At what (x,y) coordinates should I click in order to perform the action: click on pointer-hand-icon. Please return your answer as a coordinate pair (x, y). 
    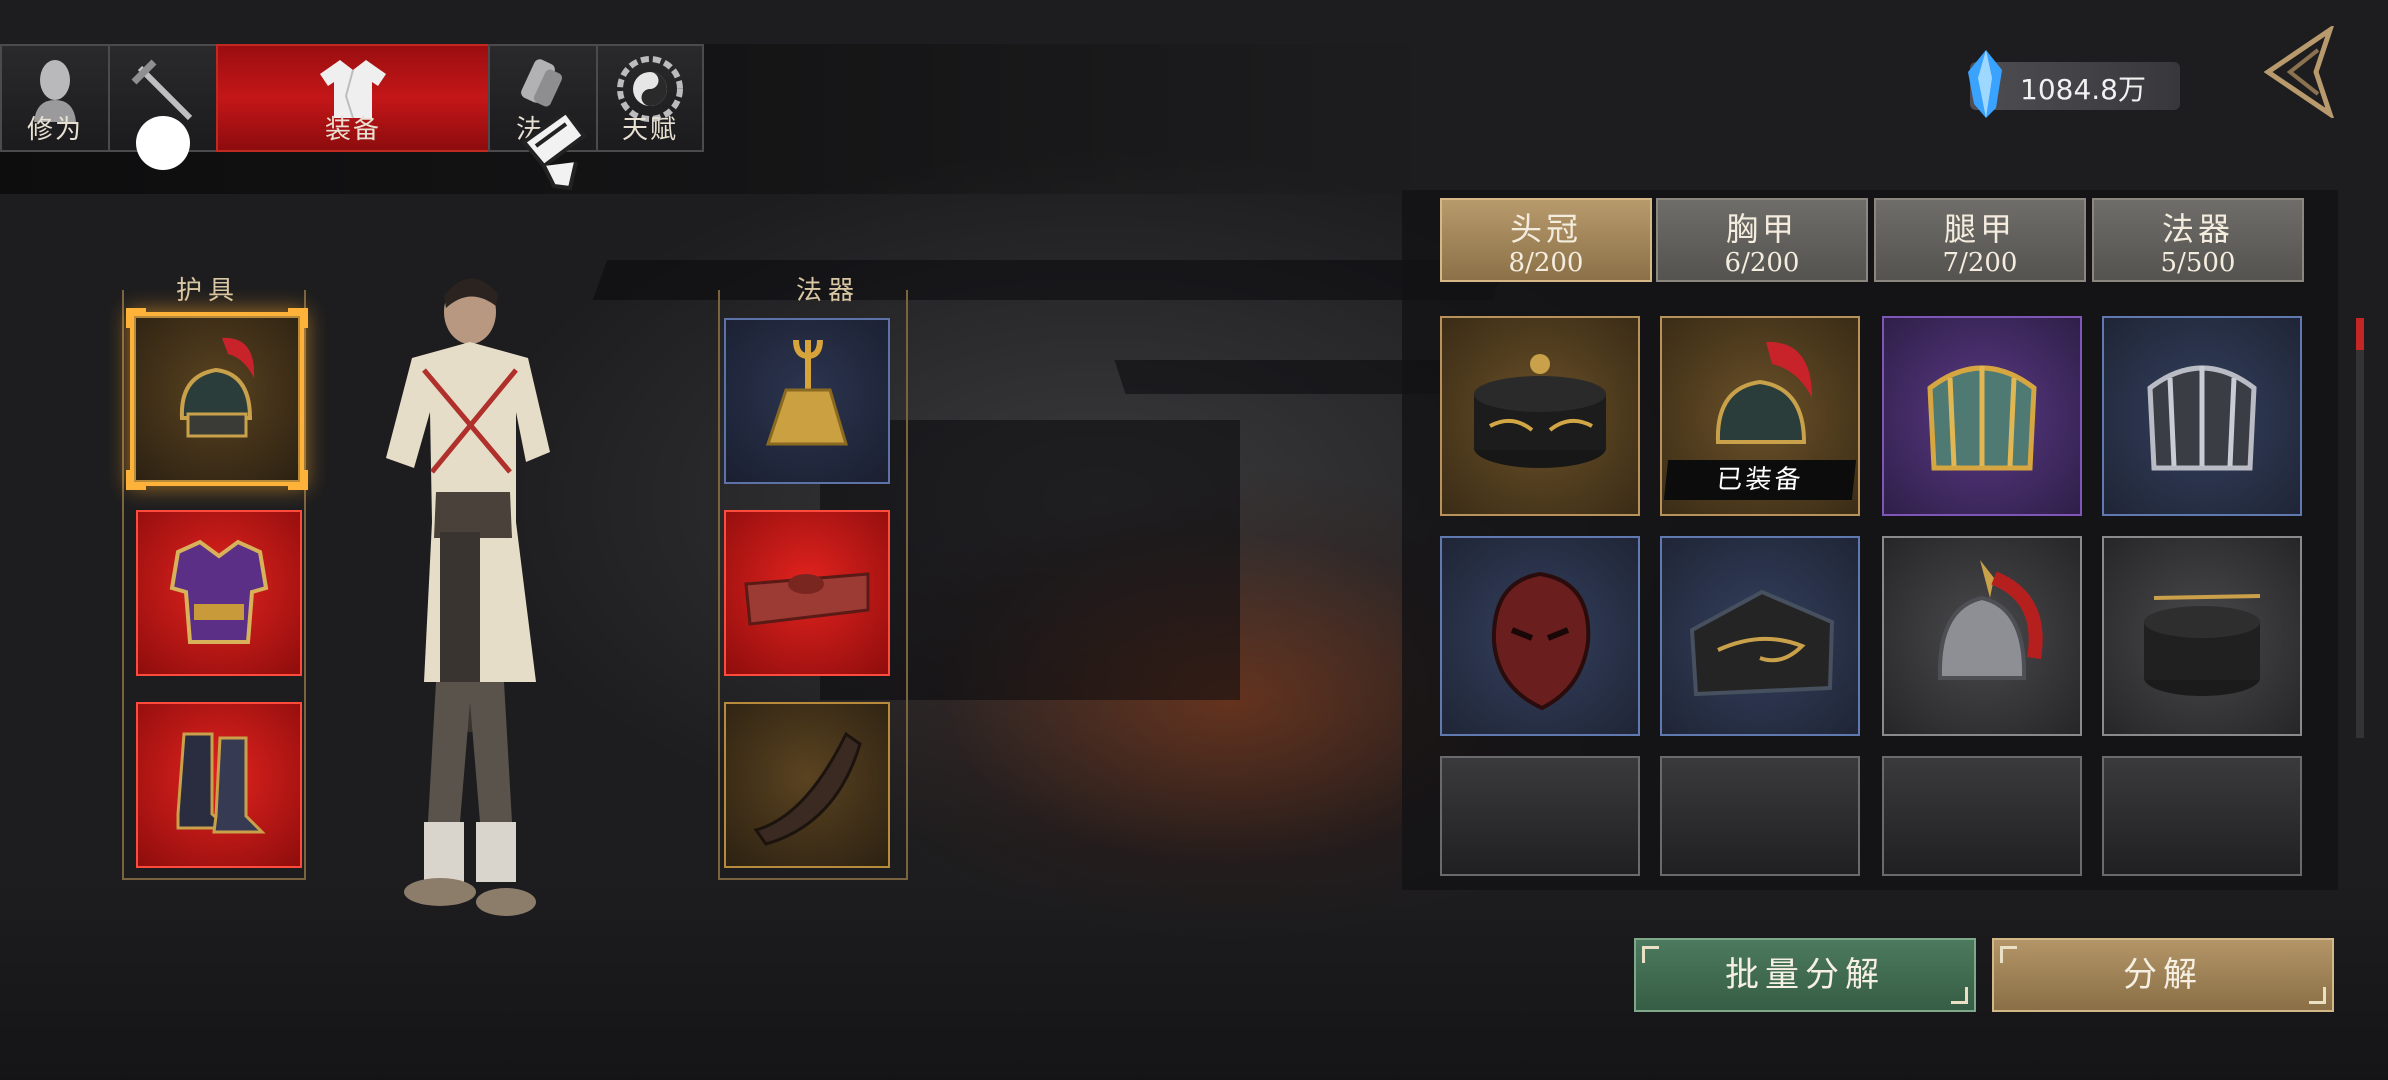
    Looking at the image, I should click on (554, 150).